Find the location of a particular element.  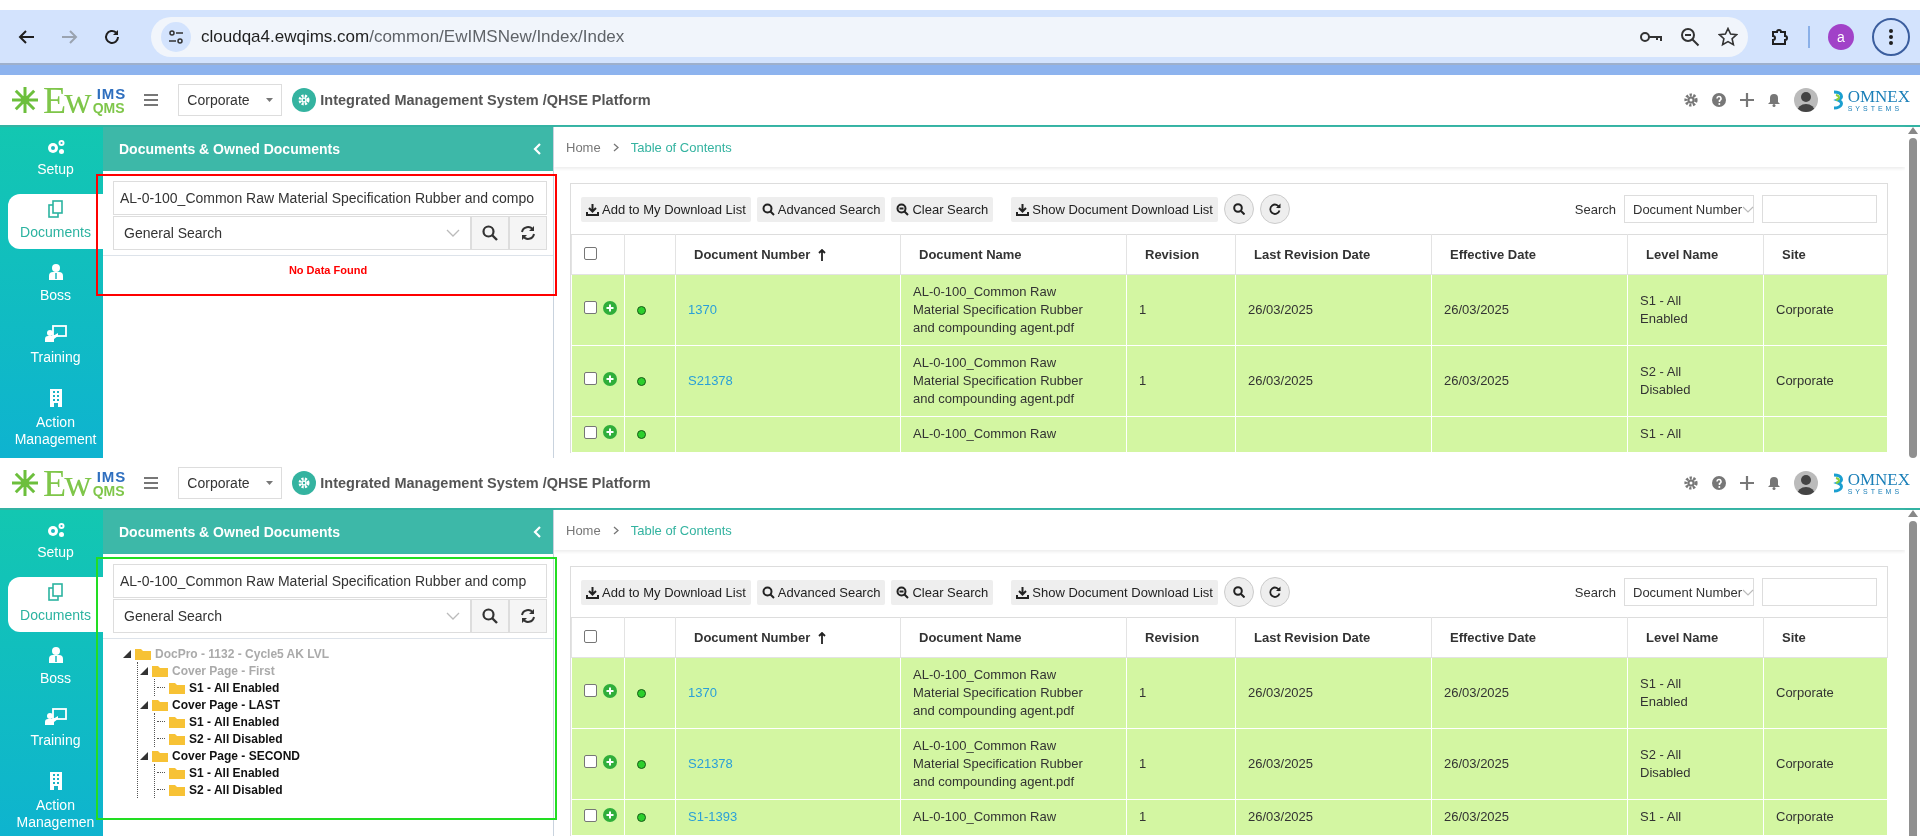

gears-icon is located at coordinates (55, 147).